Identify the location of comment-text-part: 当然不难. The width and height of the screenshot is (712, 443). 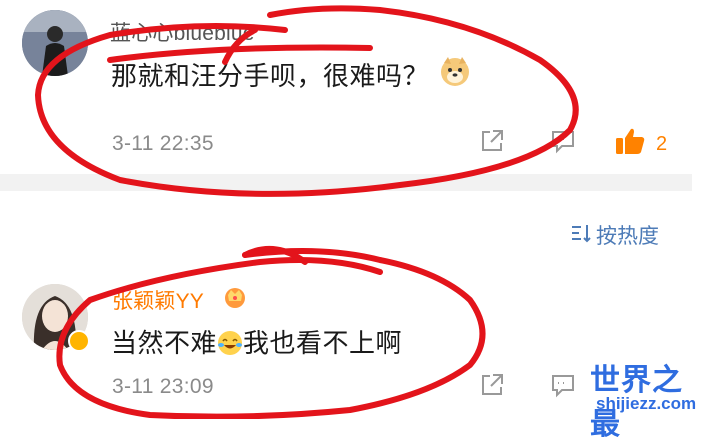
(164, 343).